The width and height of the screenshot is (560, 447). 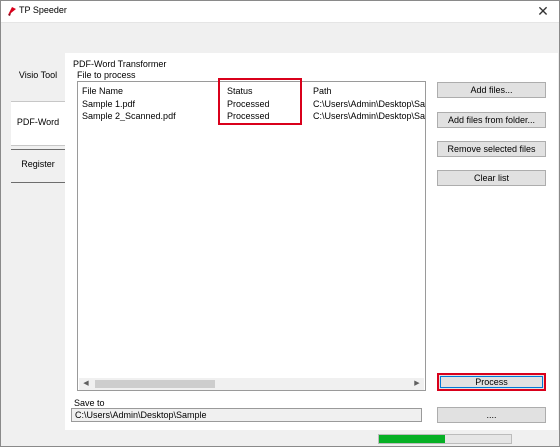 What do you see at coordinates (491, 149) in the screenshot?
I see `remove-selected-files-button: Remove selected files` at bounding box center [491, 149].